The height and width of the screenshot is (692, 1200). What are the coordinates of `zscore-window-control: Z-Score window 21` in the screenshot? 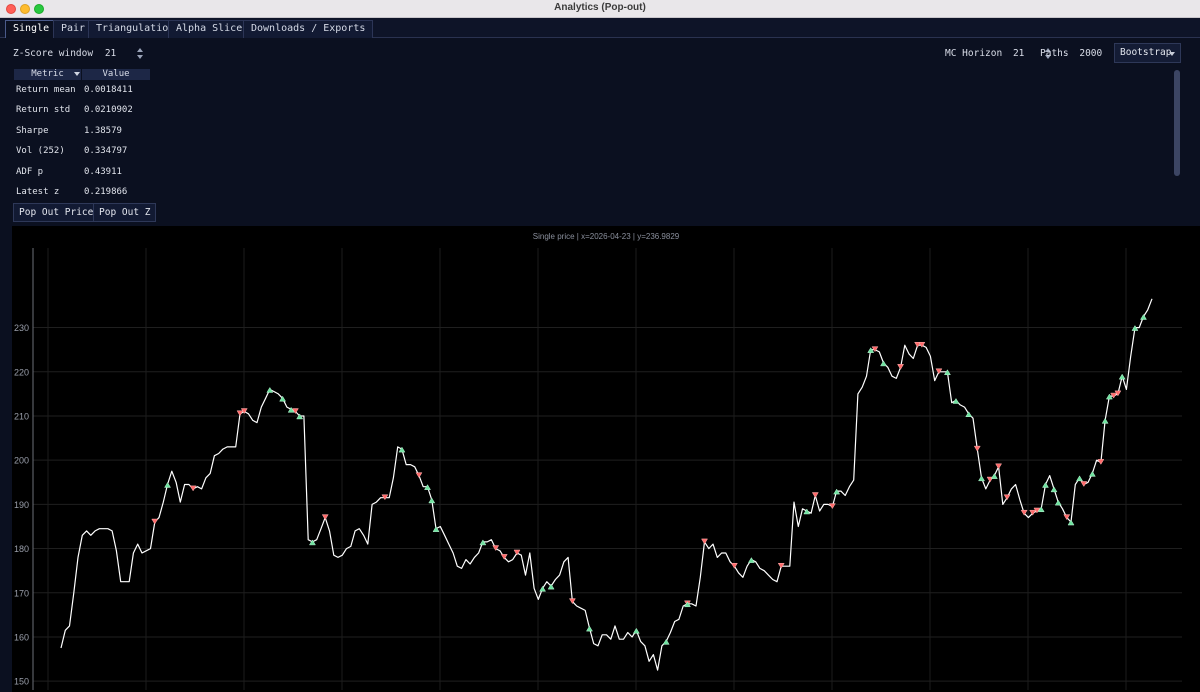 It's located at (79, 54).